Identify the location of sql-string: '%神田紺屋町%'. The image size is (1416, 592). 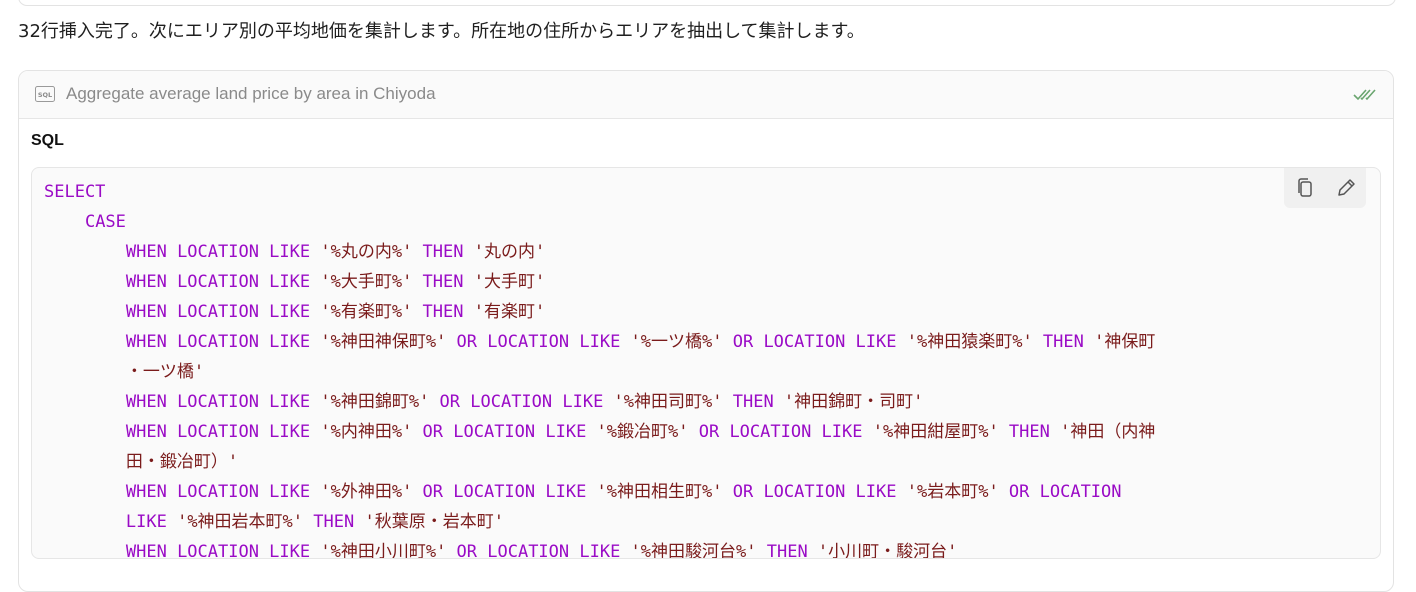
(935, 432).